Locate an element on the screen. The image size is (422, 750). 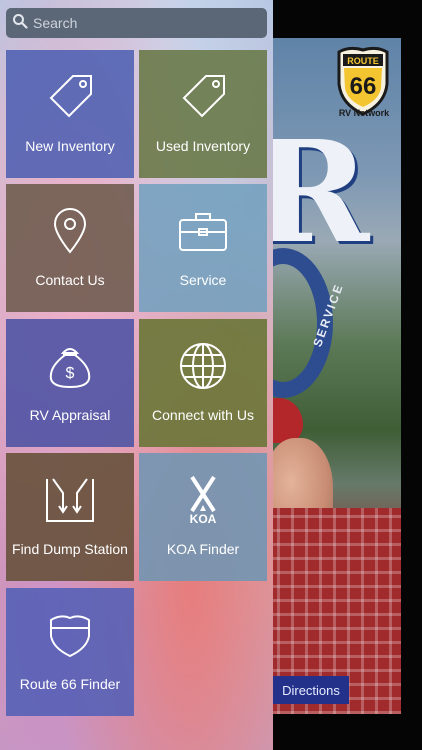
search-icon is located at coordinates (20, 23).